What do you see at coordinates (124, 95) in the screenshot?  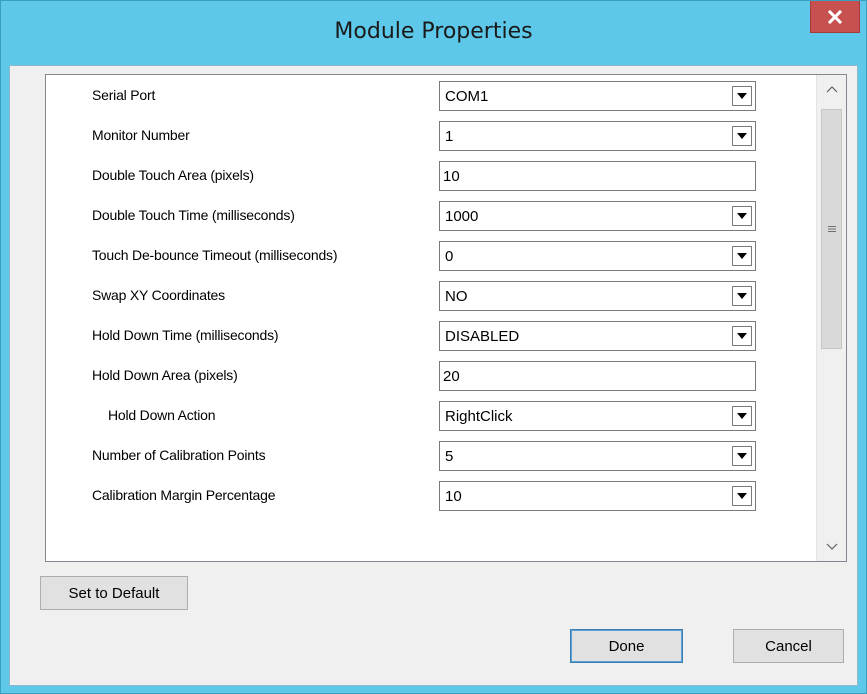 I see `property-label: Serial Port` at bounding box center [124, 95].